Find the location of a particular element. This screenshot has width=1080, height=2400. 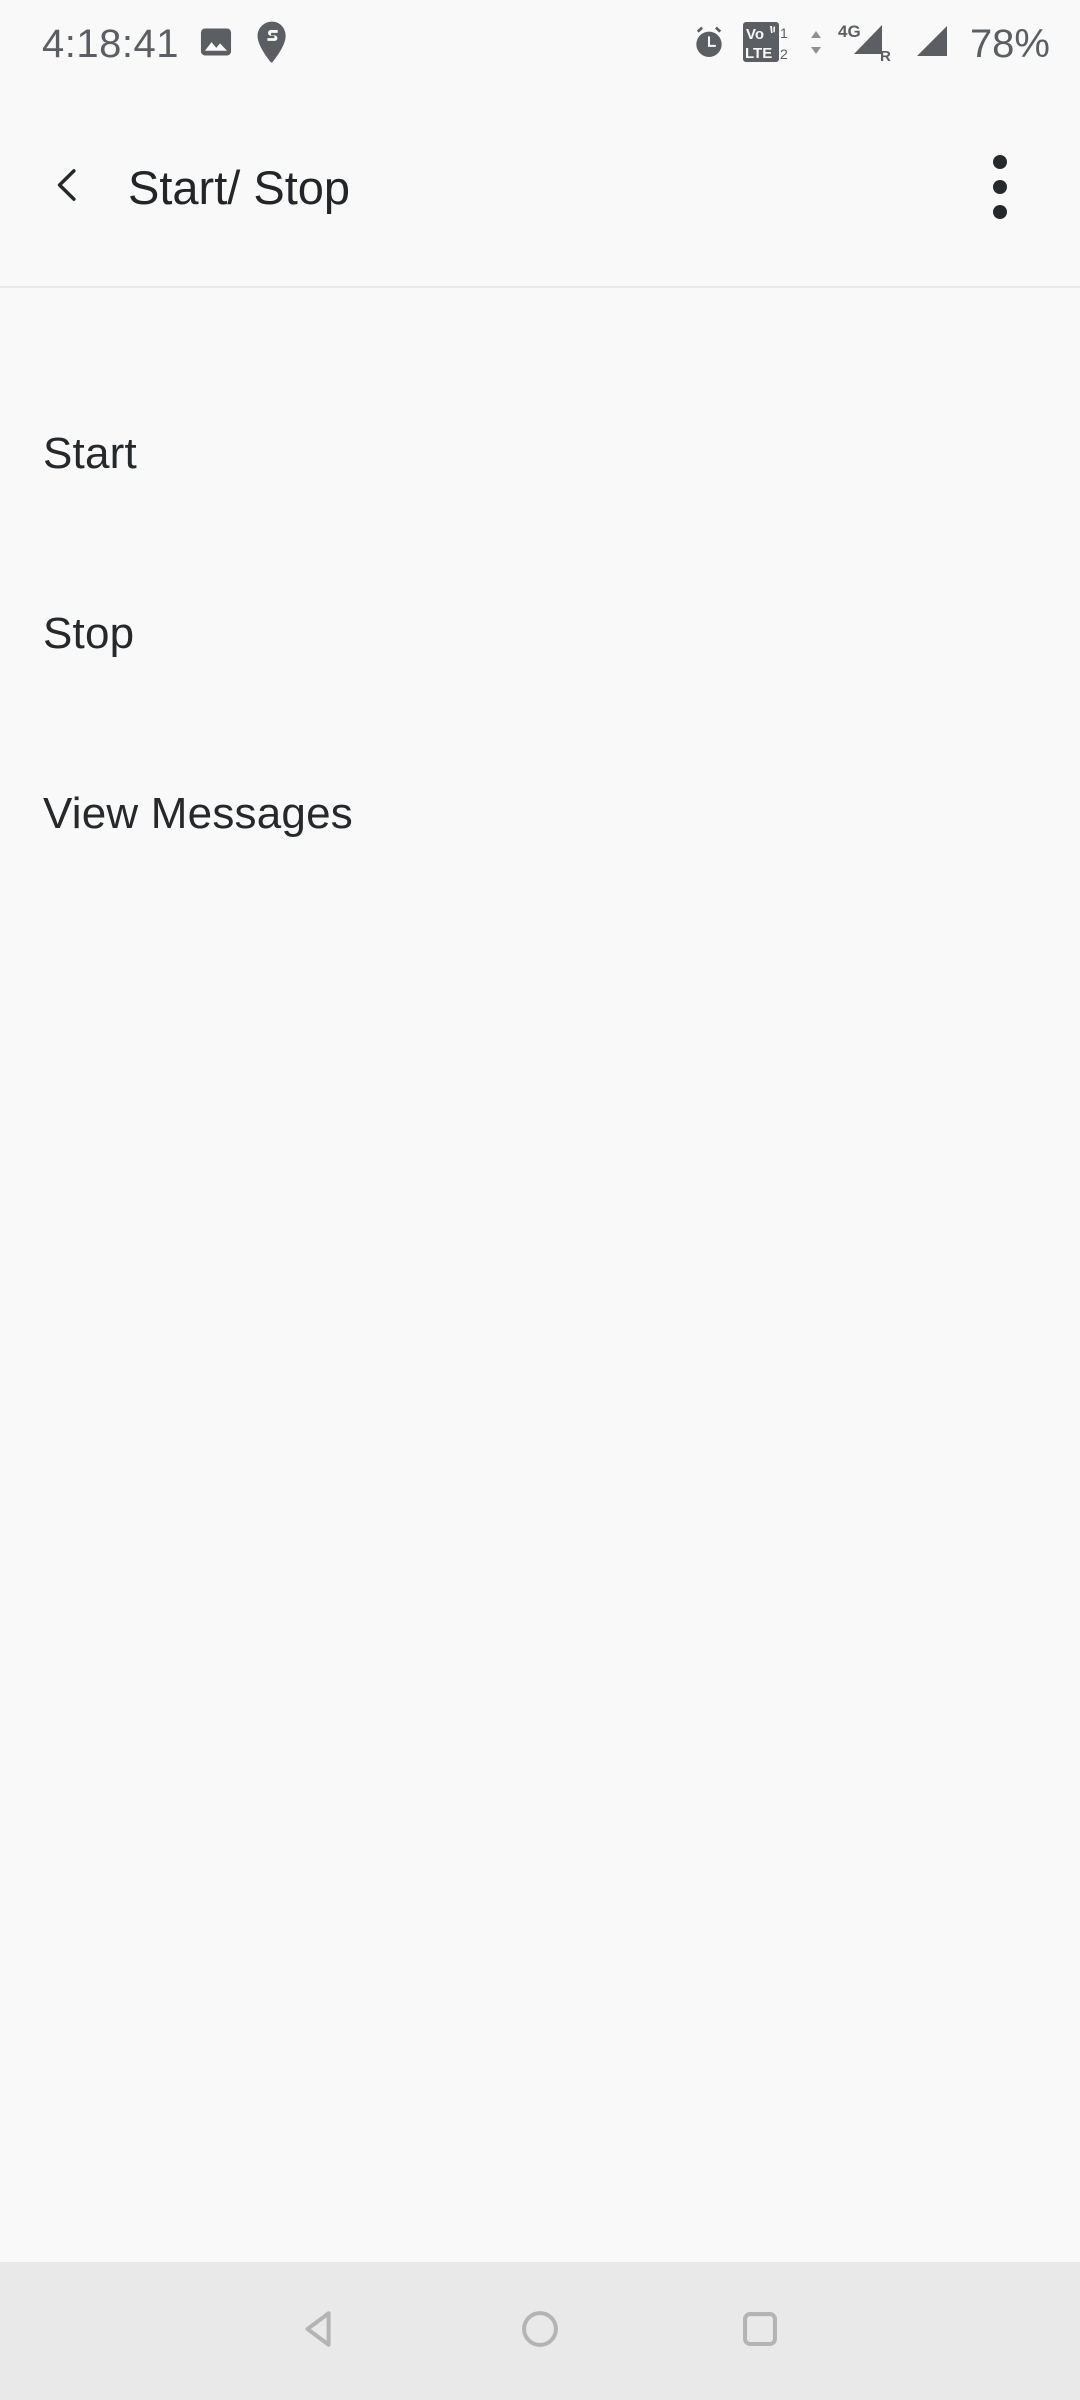

signal-bars-icon is located at coordinates (931, 44).